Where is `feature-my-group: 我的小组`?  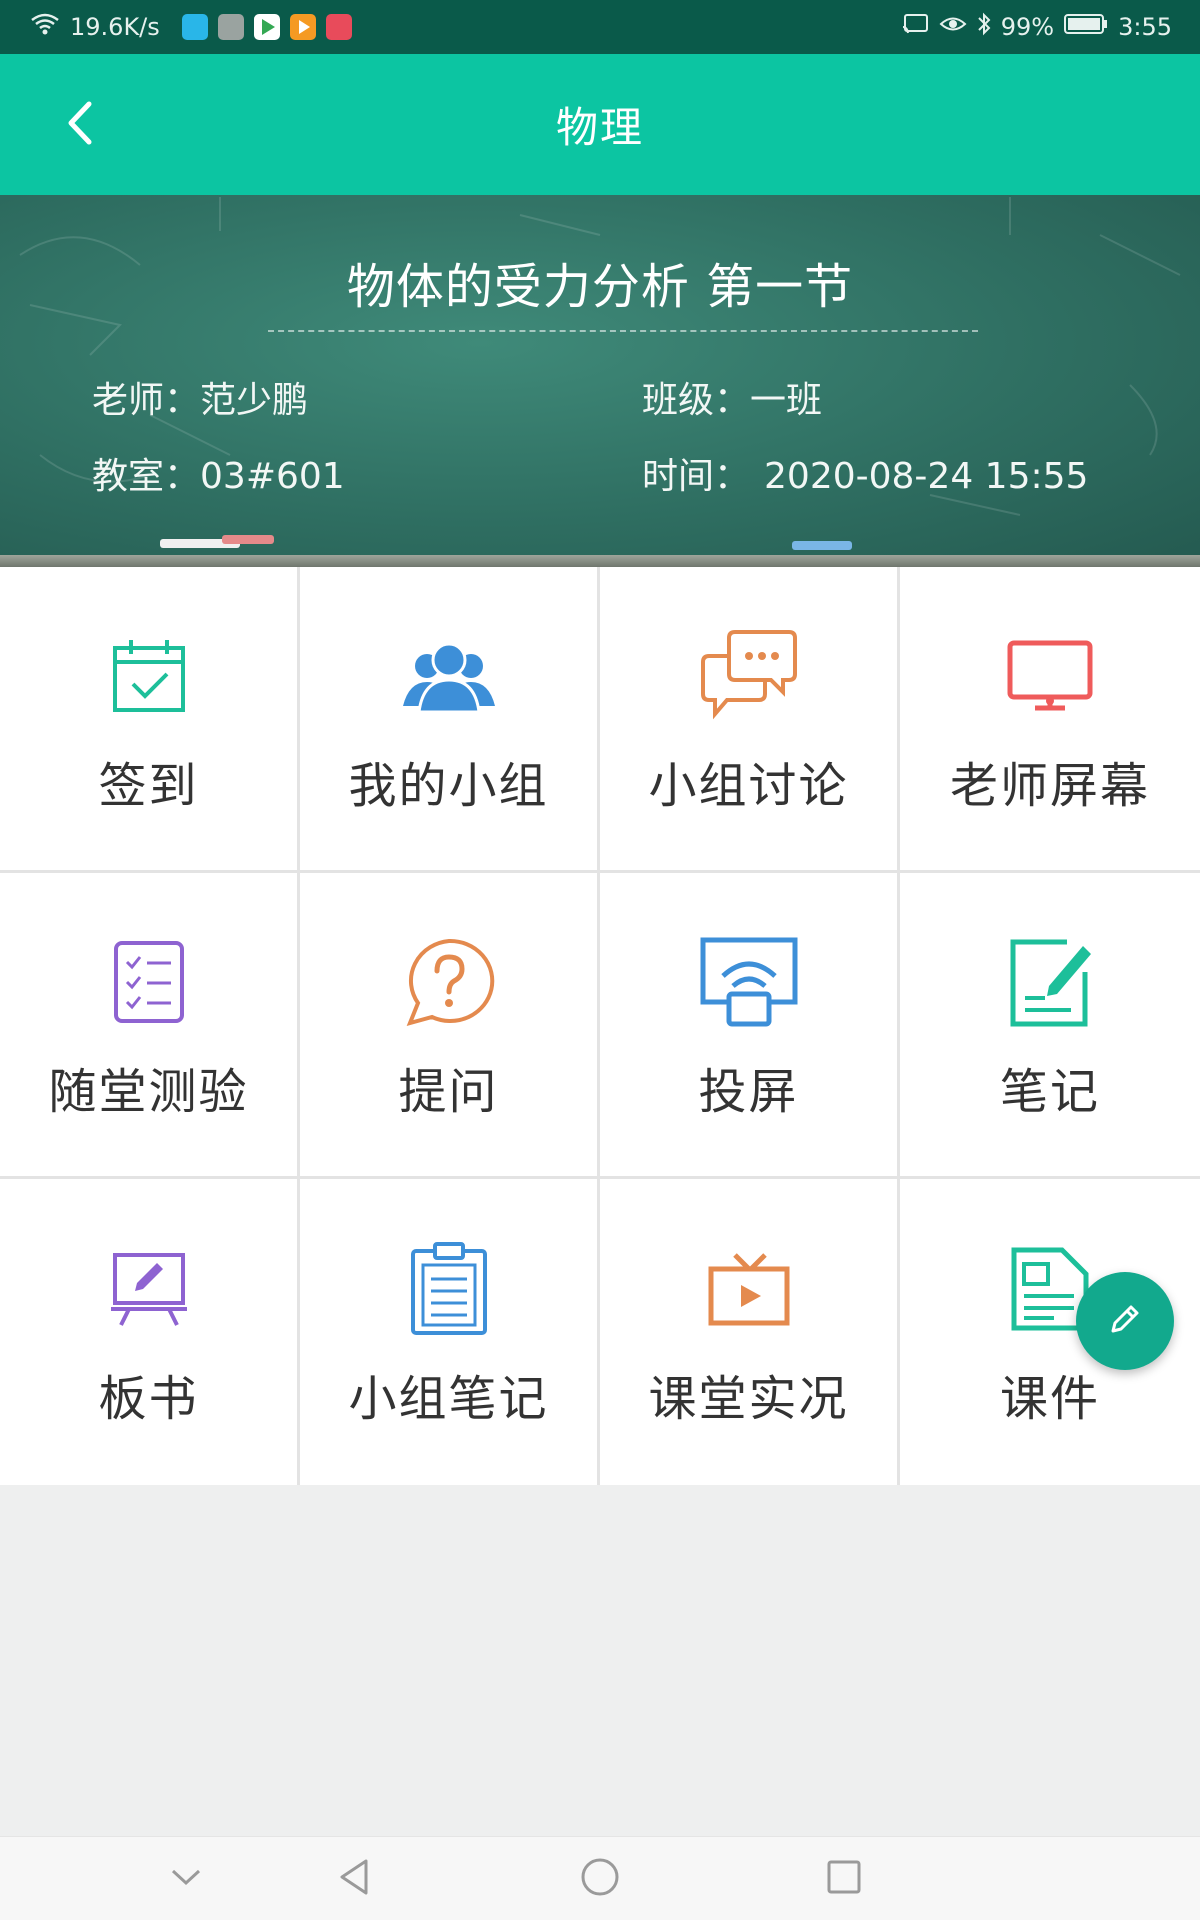 feature-my-group: 我的小组 is located at coordinates (450, 720).